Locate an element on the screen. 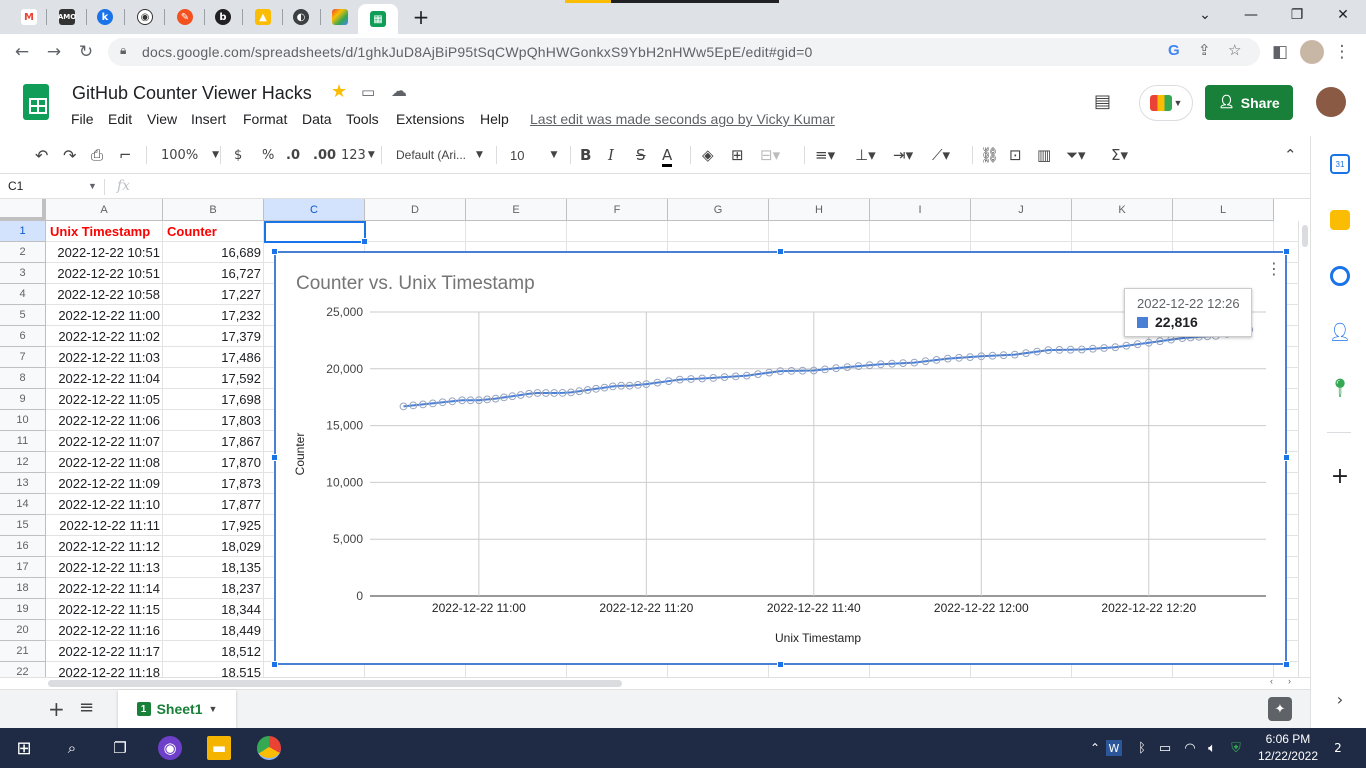 The width and height of the screenshot is (1366, 768). column-header-f: F is located at coordinates (617, 210).